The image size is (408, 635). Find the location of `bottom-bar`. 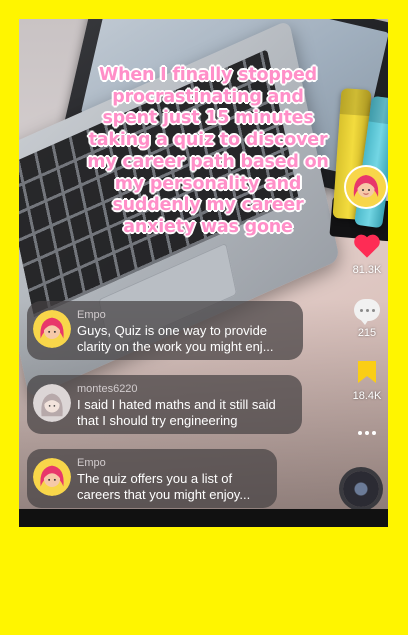

bottom-bar is located at coordinates (203, 518).